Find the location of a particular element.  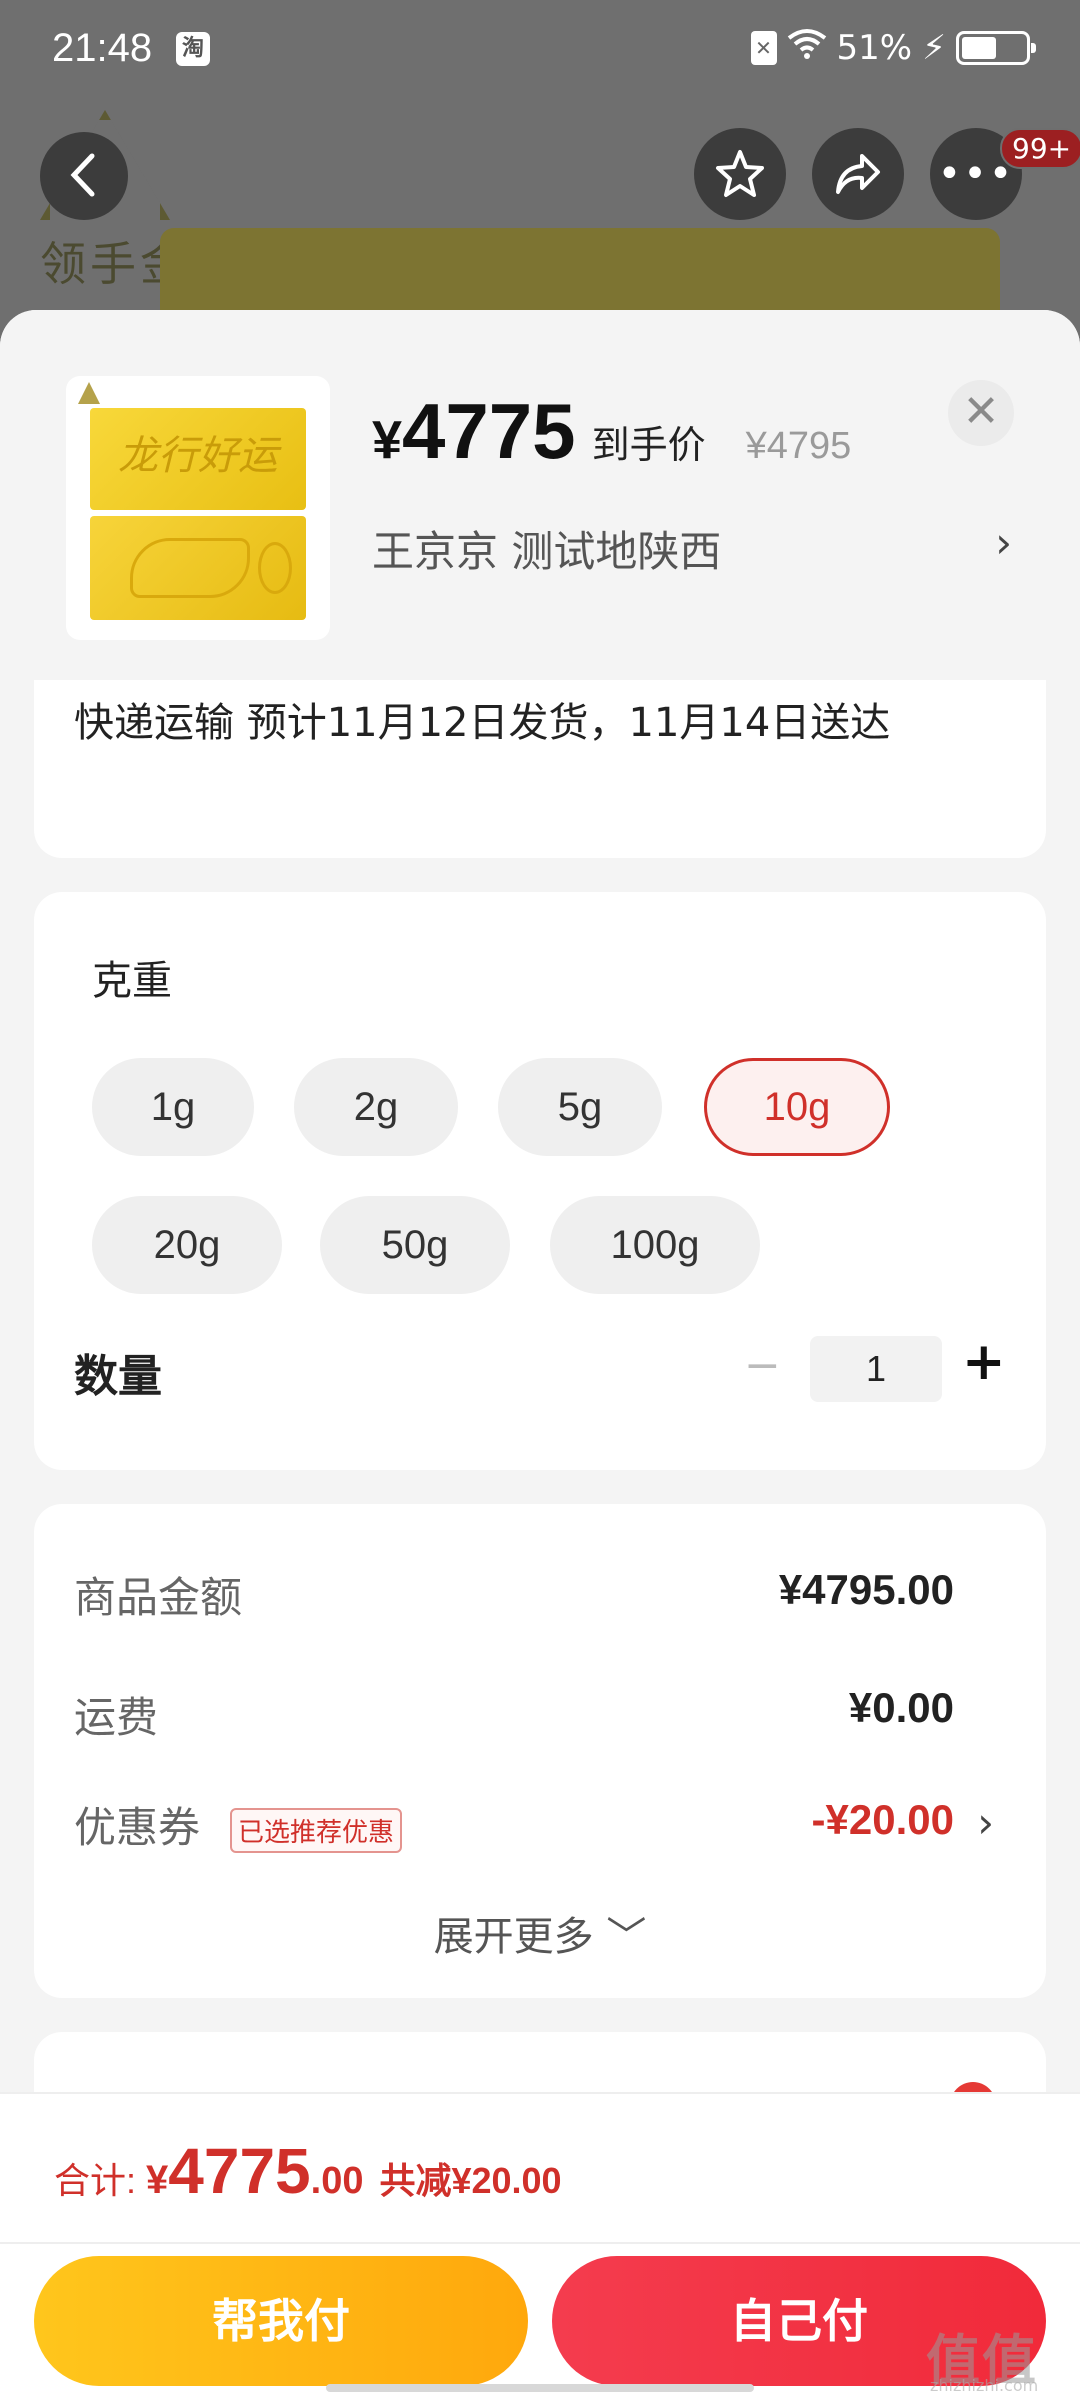

total-amount: 4775 is located at coordinates (239, 2171).